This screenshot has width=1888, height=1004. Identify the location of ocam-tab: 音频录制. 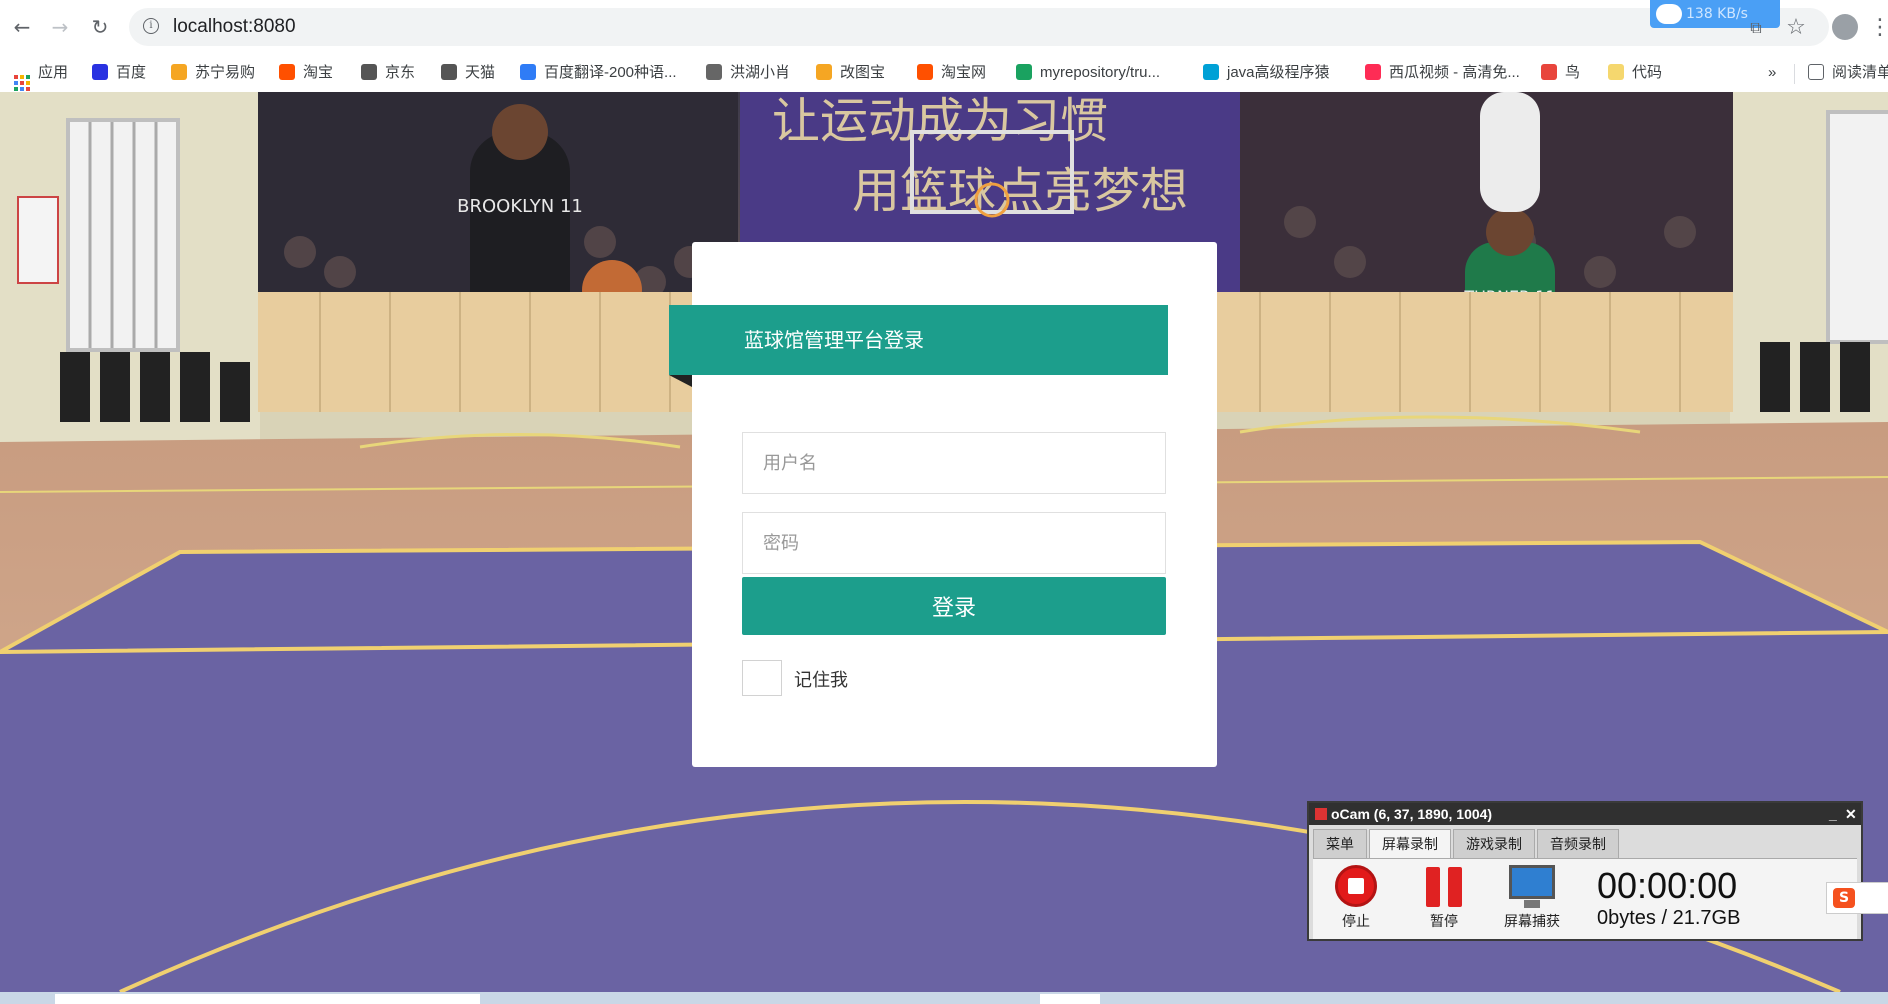
(1578, 844).